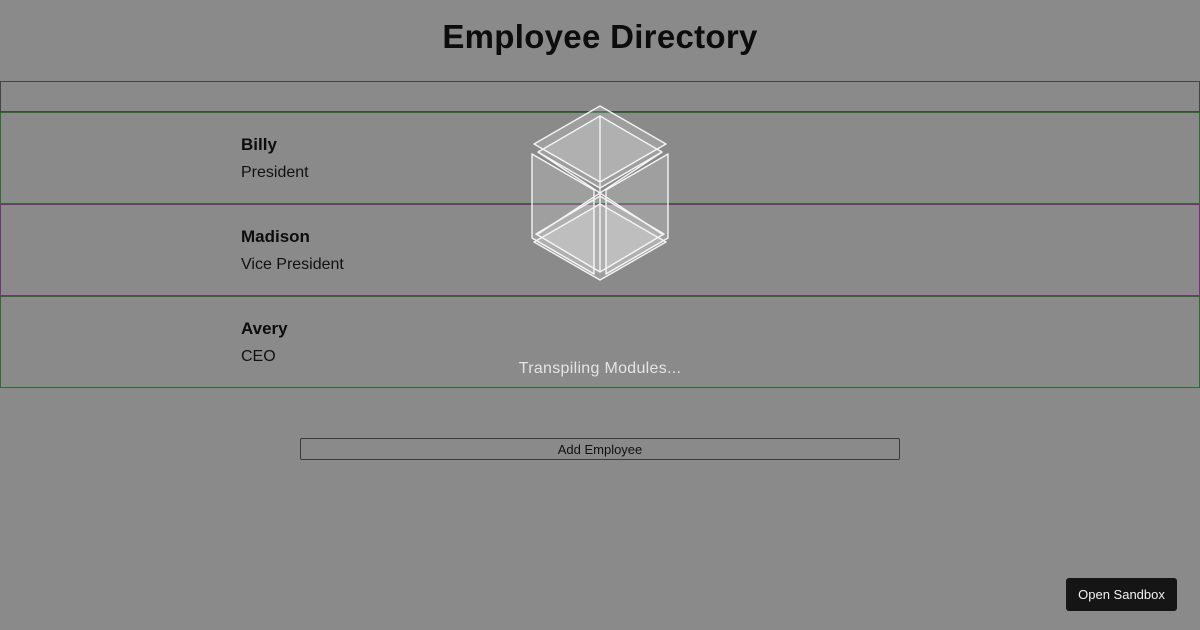  Describe the element at coordinates (292, 264) in the screenshot. I see `employee-role: Vice President` at that location.